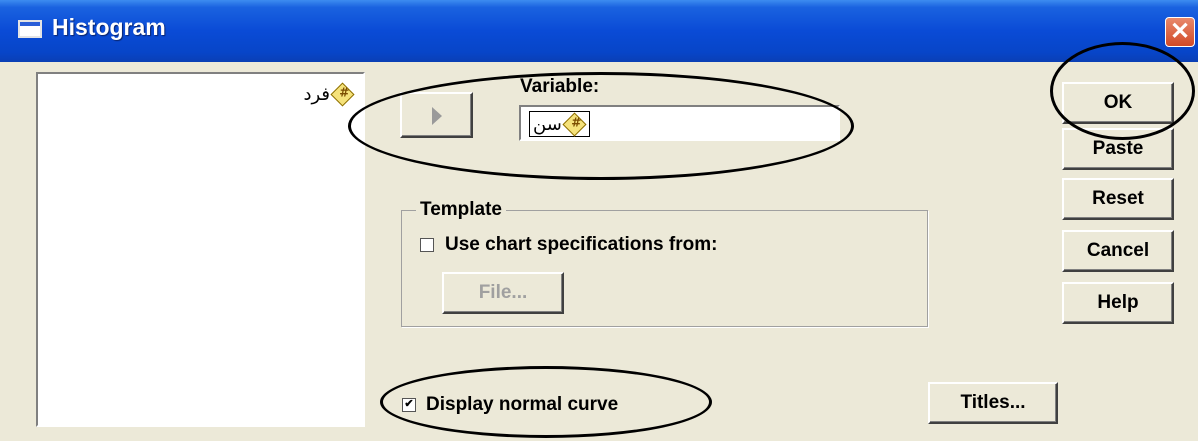 The image size is (1198, 441). I want to click on template-group-label: Template, so click(461, 210).